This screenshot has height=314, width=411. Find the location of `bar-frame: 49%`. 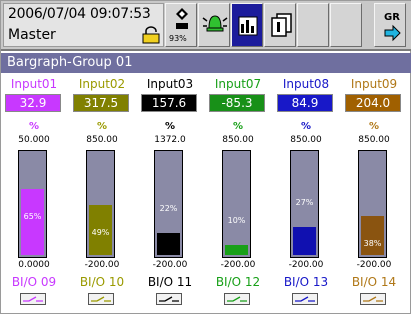

bar-frame: 49% is located at coordinates (100, 204).